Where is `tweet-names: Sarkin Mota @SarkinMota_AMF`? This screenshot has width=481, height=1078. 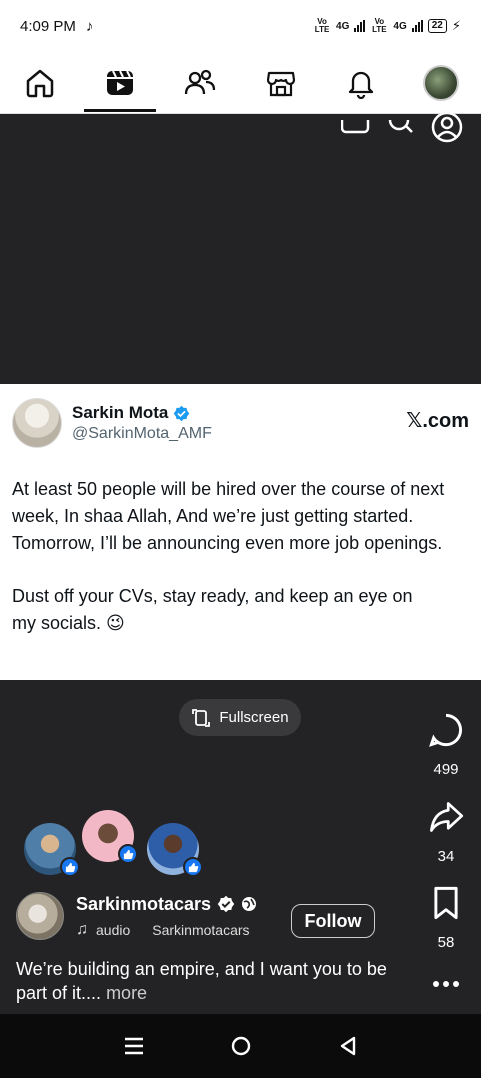
tweet-names: Sarkin Mota @SarkinMota_AMF is located at coordinates (142, 423).